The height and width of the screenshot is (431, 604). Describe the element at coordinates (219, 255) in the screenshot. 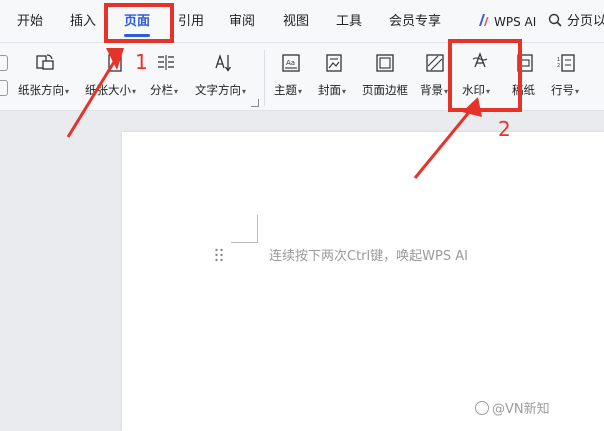

I see `drag-handle-icon` at that location.